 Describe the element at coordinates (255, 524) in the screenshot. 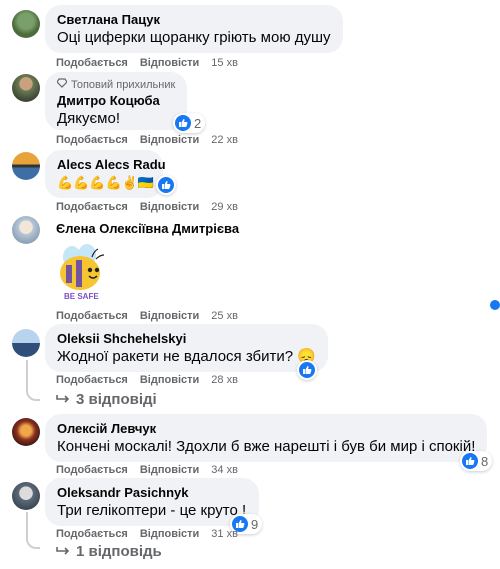

I see `reaction-number: 9` at that location.